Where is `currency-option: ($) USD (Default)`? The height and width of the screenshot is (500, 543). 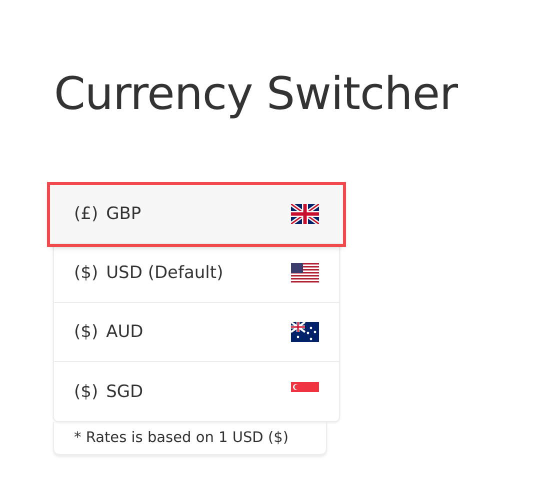
currency-option: ($) USD (Default) is located at coordinates (196, 273).